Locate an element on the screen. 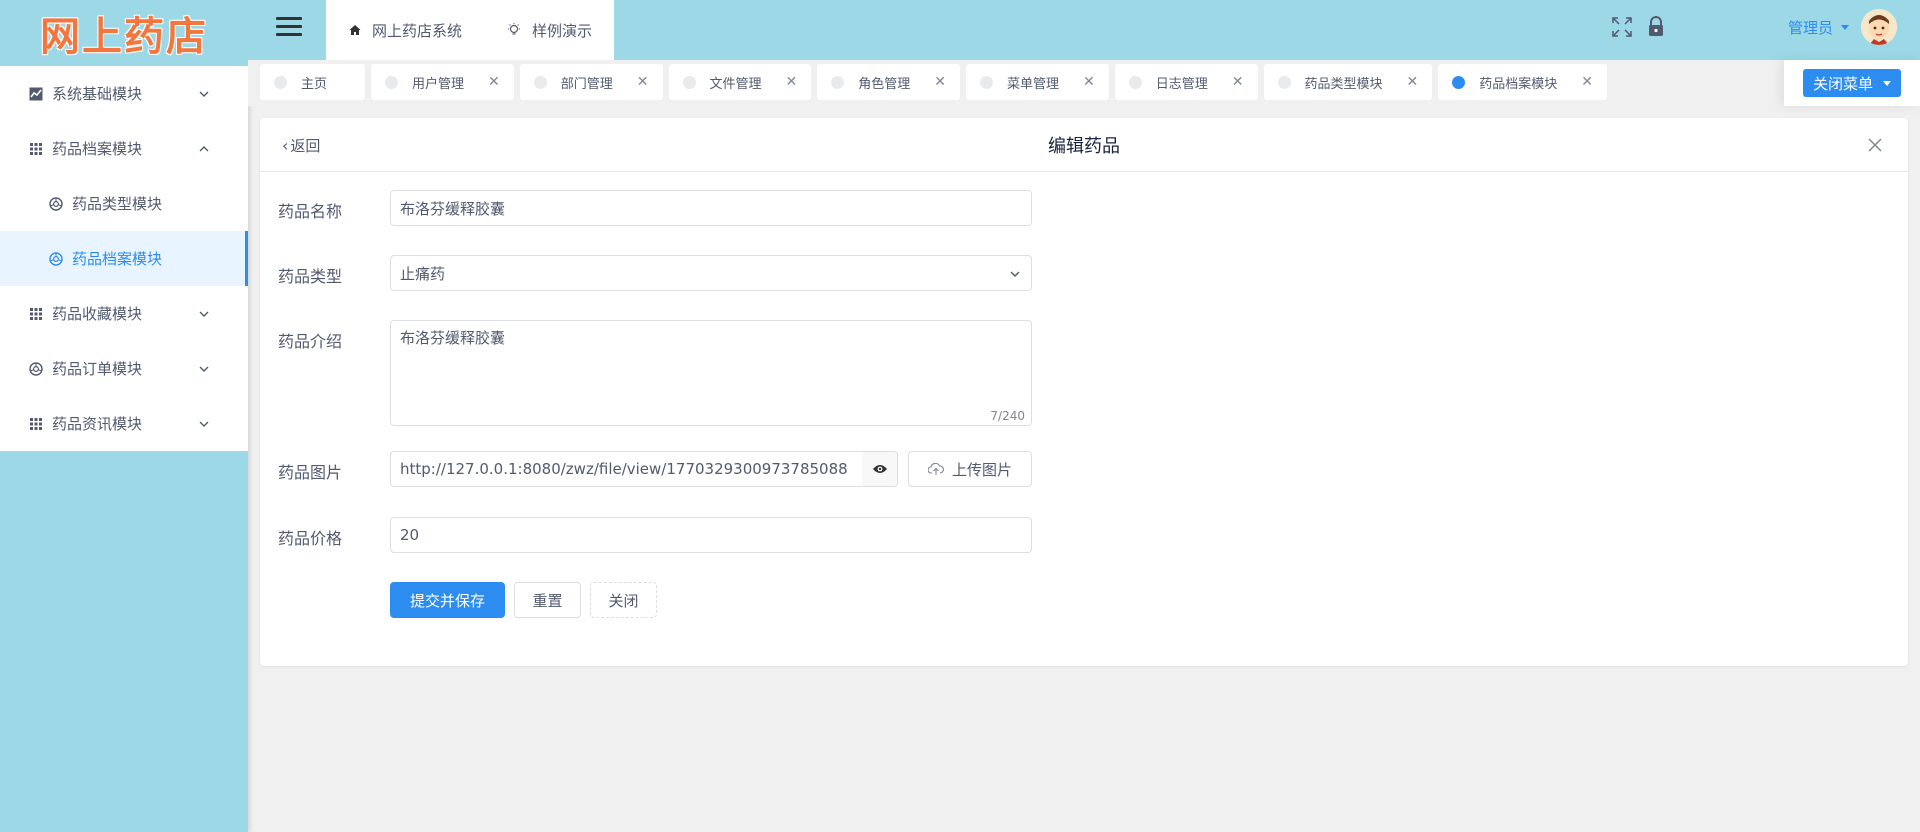  intro-value: 布洛芬缓释胶囊 is located at coordinates (453, 338).